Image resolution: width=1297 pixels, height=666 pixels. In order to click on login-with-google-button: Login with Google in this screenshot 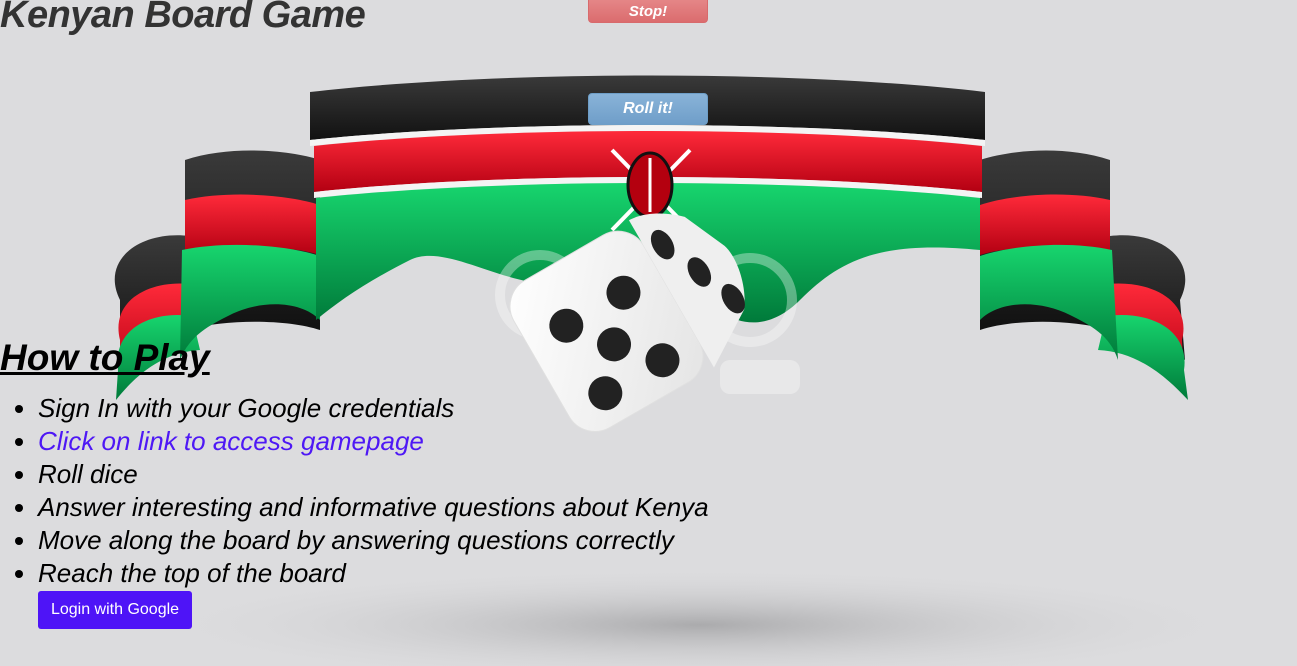, I will do `click(115, 610)`.